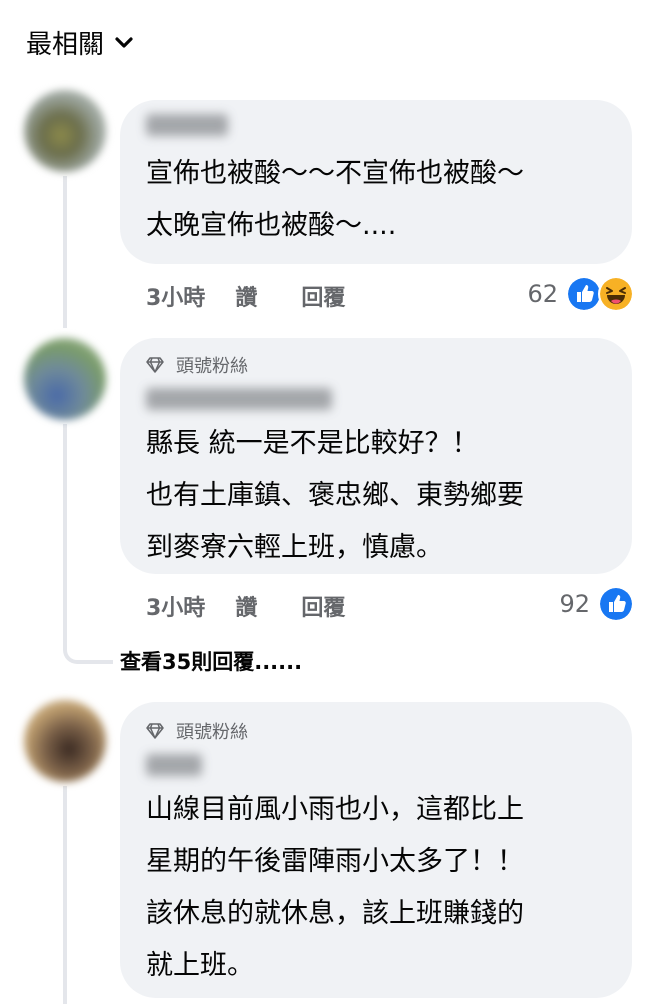  What do you see at coordinates (200, 965) in the screenshot?
I see `comment-line: 就上班。` at bounding box center [200, 965].